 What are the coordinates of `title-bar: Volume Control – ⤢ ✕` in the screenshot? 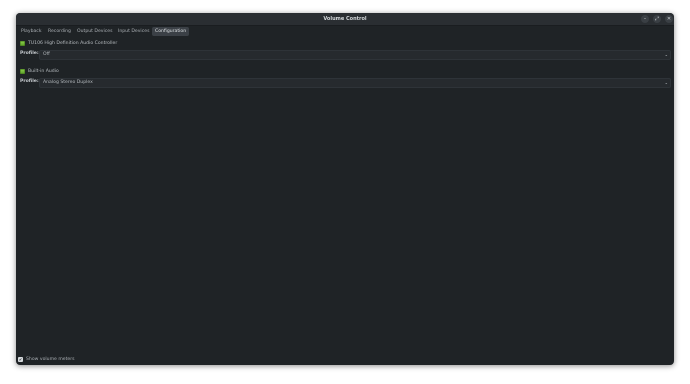 It's located at (345, 19).